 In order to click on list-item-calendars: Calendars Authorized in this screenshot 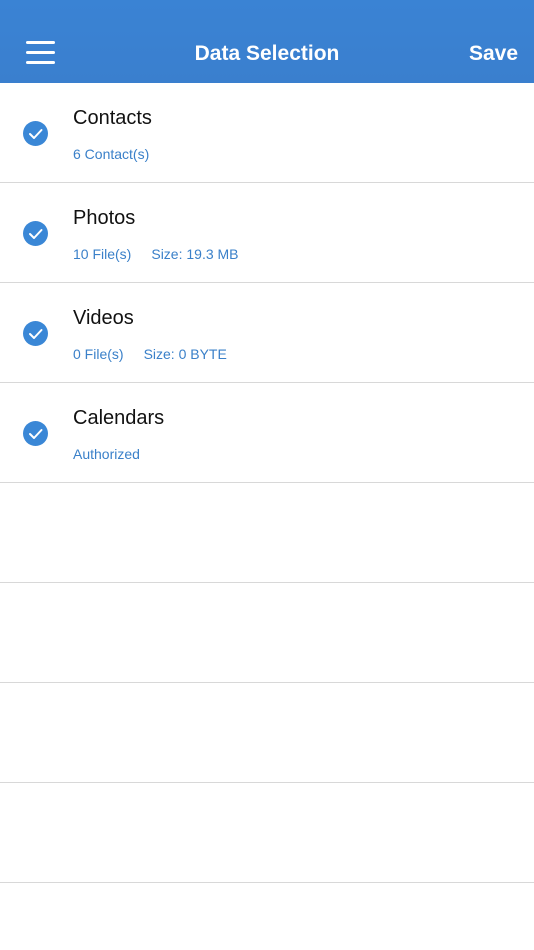, I will do `click(267, 433)`.